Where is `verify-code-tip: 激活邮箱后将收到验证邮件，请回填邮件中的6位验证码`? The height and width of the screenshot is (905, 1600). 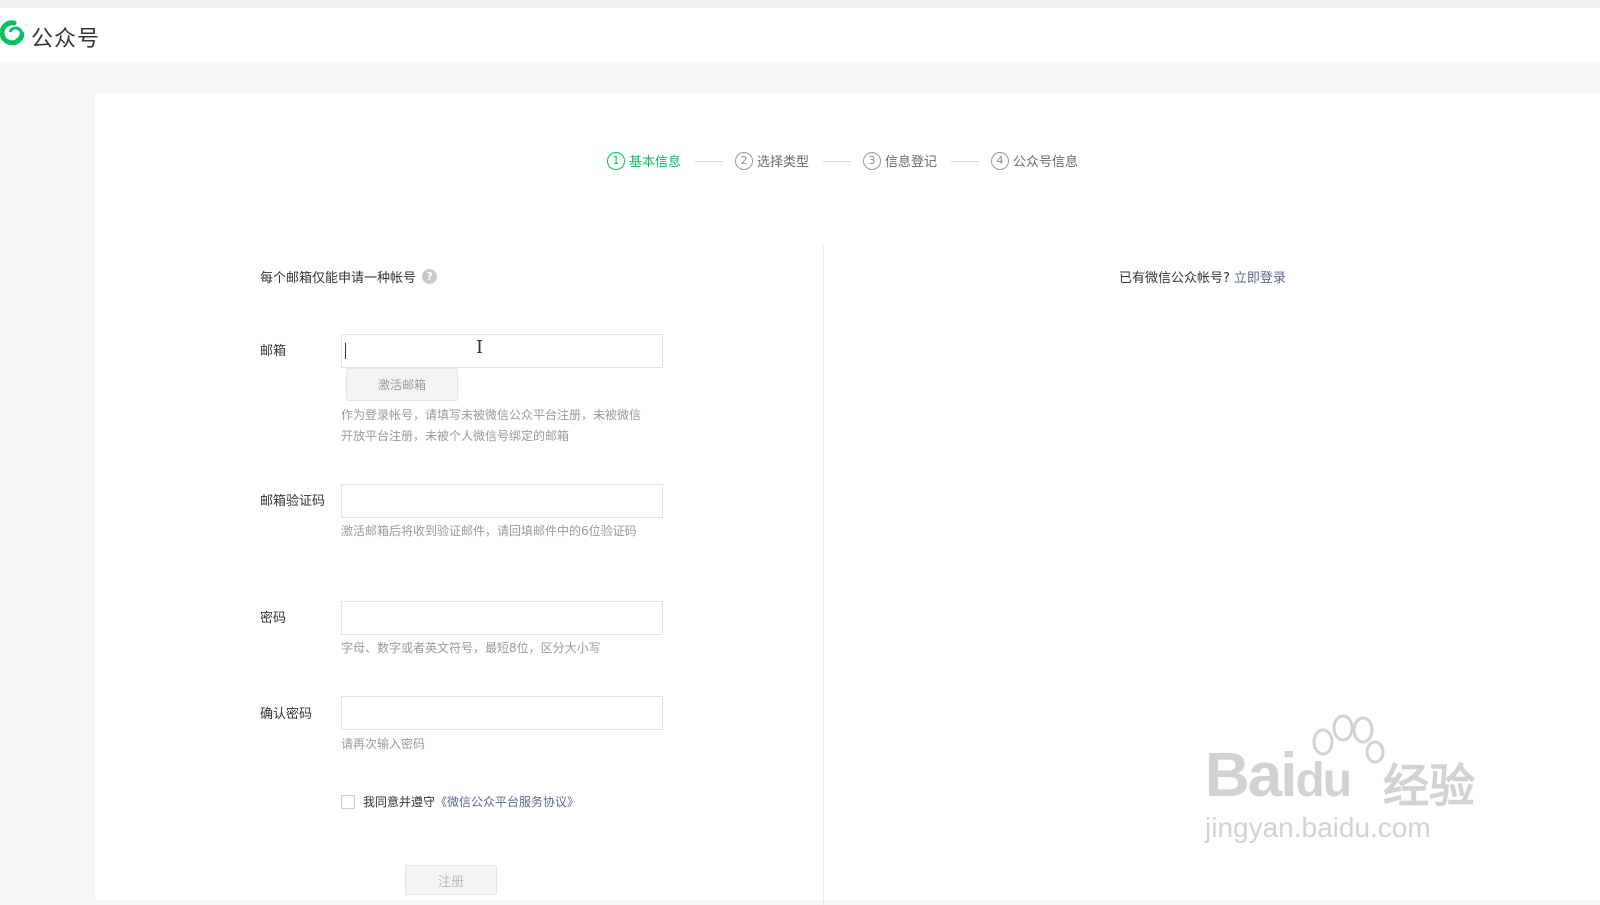 verify-code-tip: 激活邮箱后将收到验证邮件，请回填邮件中的6位验证码 is located at coordinates (489, 531).